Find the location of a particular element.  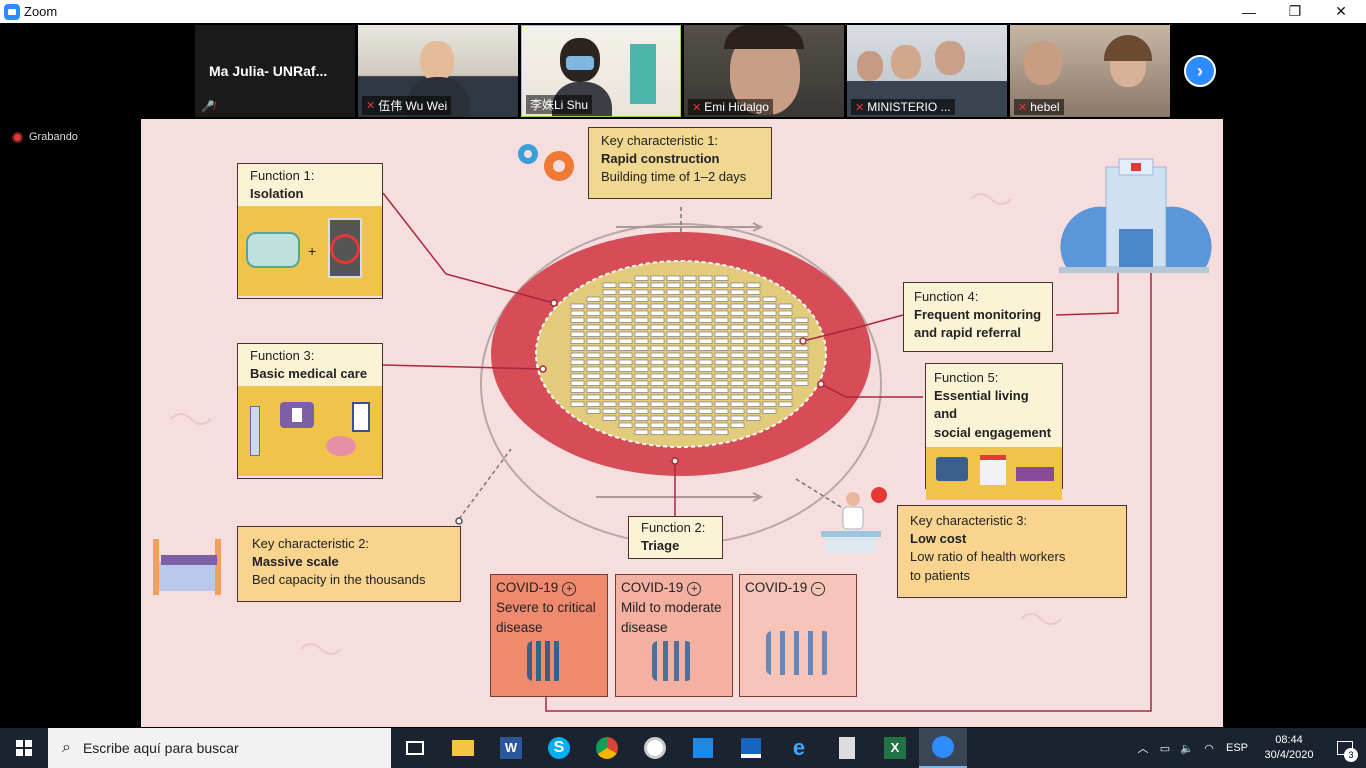

battery-icon: ▭ is located at coordinates (1165, 748).